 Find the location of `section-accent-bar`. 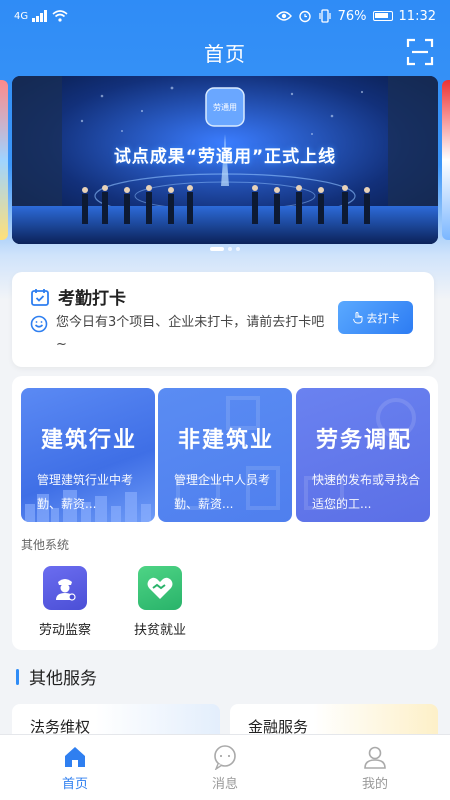

section-accent-bar is located at coordinates (17, 676).